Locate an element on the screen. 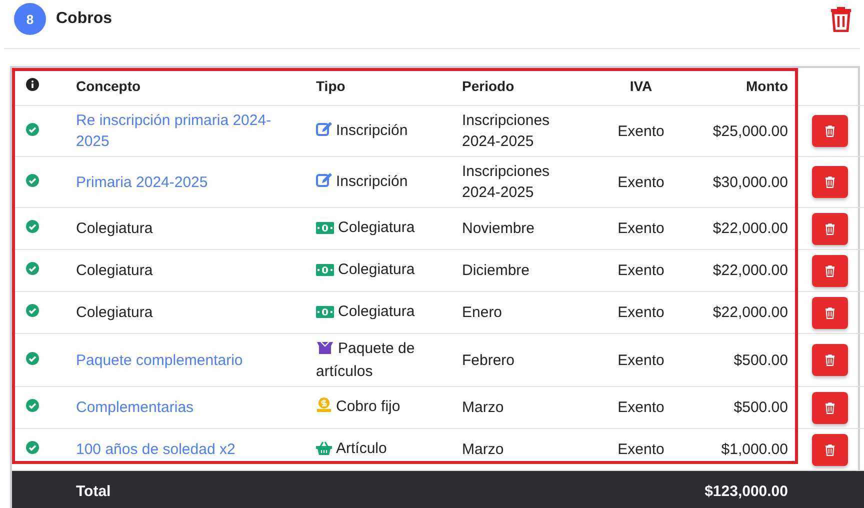  column-header: Periodo is located at coordinates (526, 87).